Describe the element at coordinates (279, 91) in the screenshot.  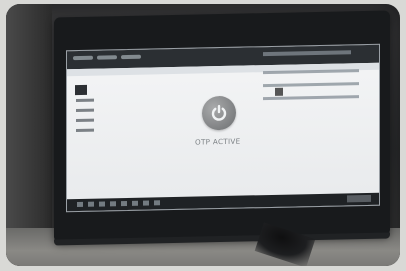
I see `qr-icon` at that location.